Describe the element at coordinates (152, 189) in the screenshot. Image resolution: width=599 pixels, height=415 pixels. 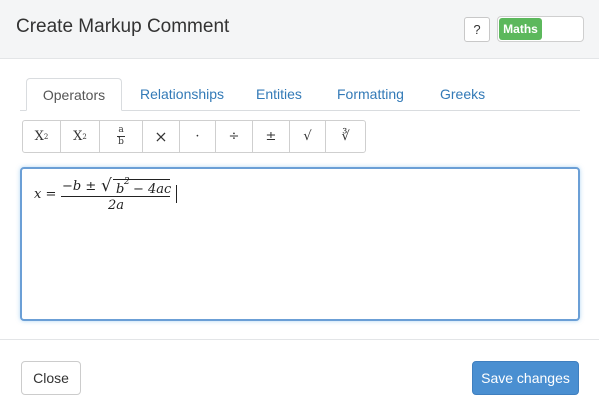
I see `radicand-rest: − 4ac` at that location.